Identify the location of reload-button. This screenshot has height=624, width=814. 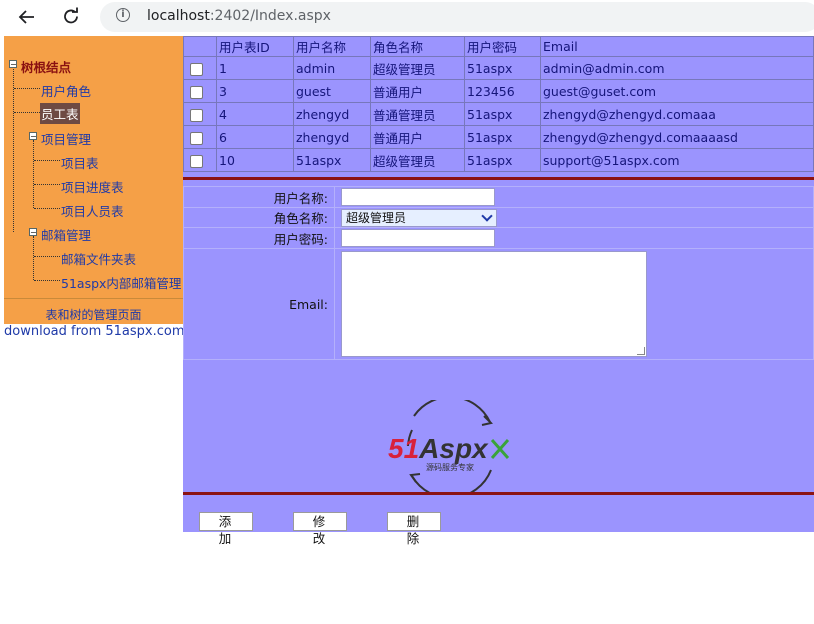
(71, 17).